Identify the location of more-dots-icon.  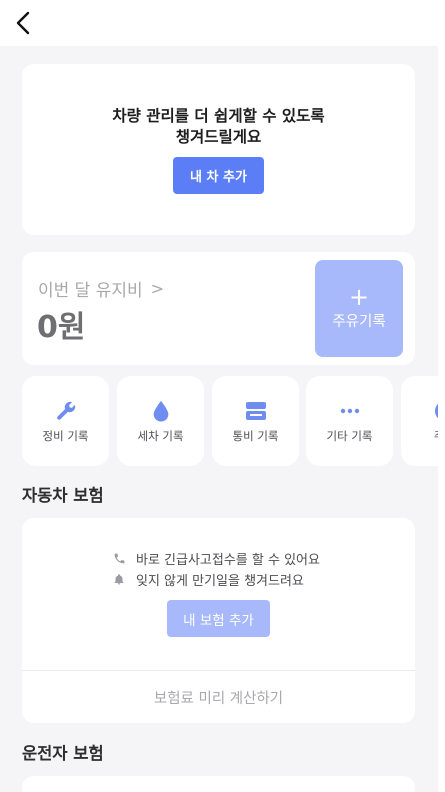
(349, 411).